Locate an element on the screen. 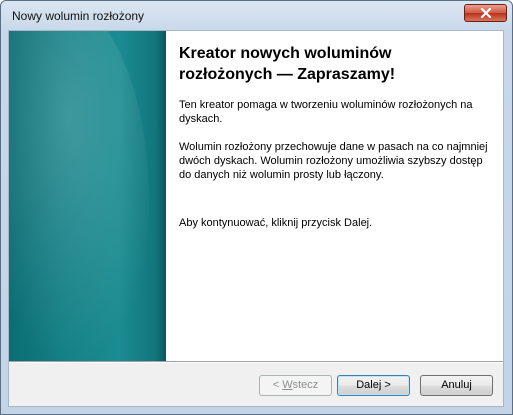  close-icon is located at coordinates (485, 13).